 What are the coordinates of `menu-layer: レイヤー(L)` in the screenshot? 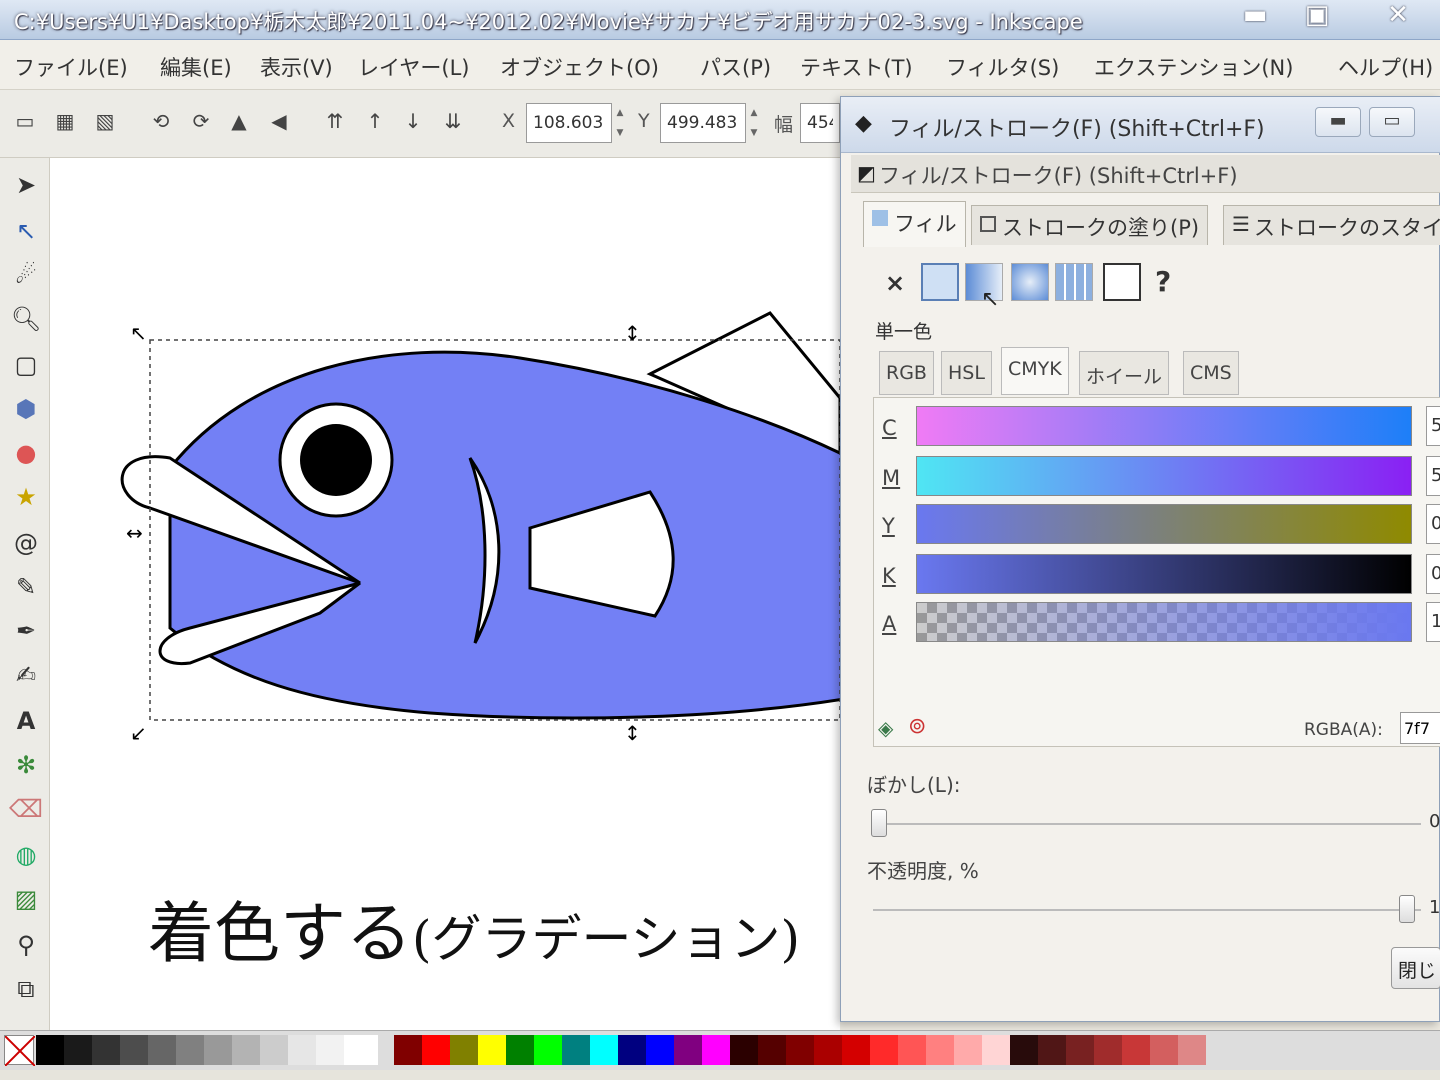 It's located at (413, 67).